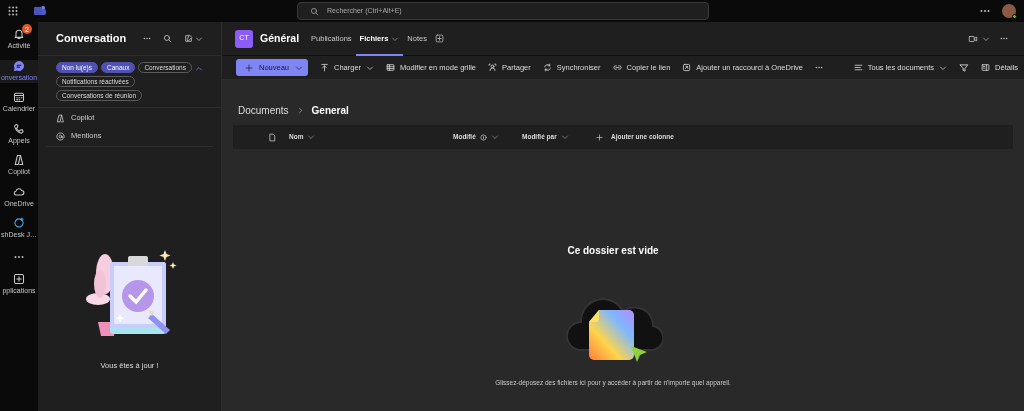  Describe the element at coordinates (391, 67) in the screenshot. I see `grid-icon` at that location.